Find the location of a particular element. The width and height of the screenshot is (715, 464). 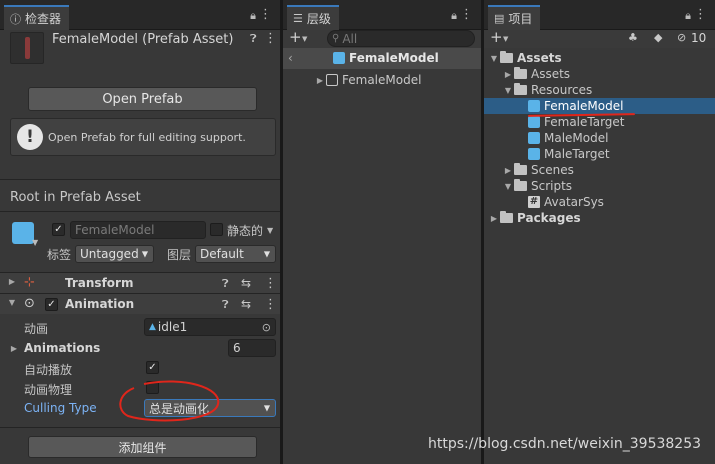

settings-icon: ⋮ is located at coordinates (270, 38).